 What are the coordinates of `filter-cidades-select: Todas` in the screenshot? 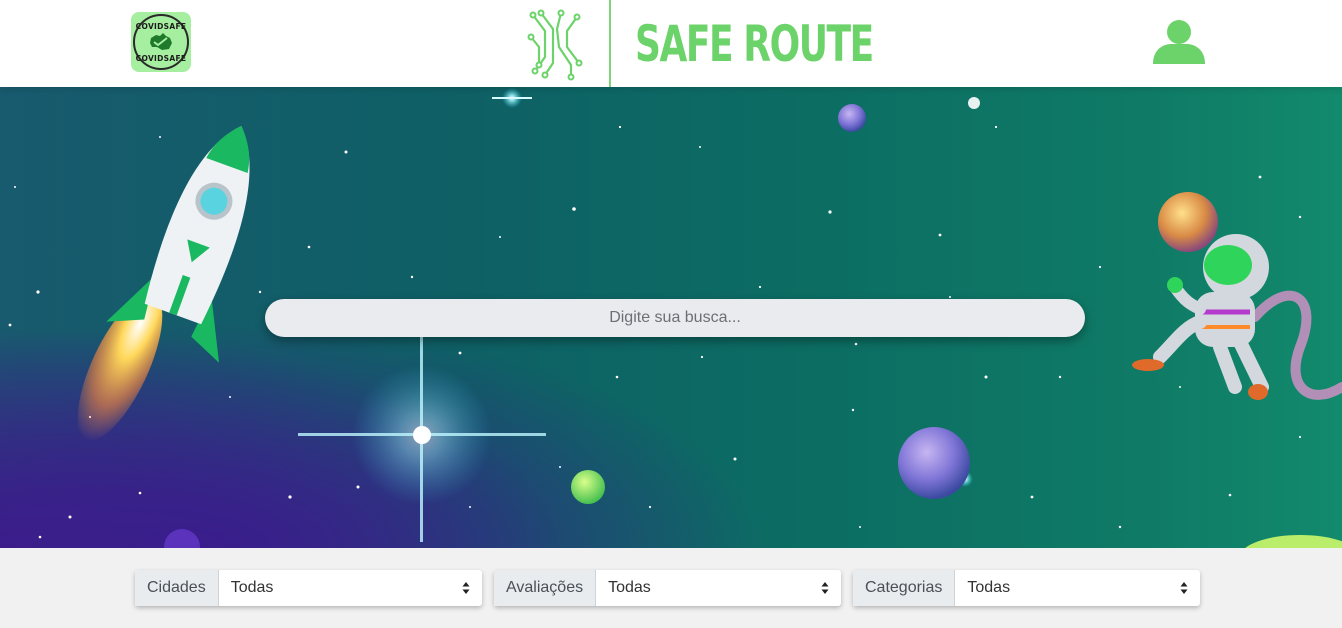 It's located at (350, 588).